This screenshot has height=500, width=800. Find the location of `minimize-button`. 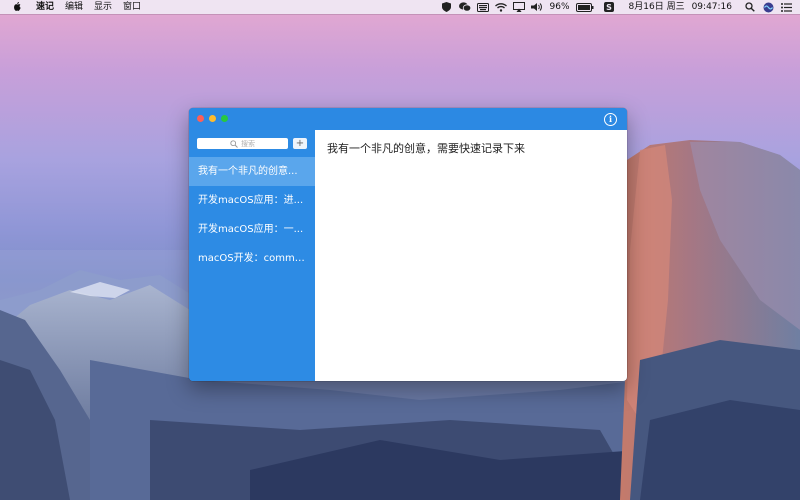

minimize-button is located at coordinates (212, 118).